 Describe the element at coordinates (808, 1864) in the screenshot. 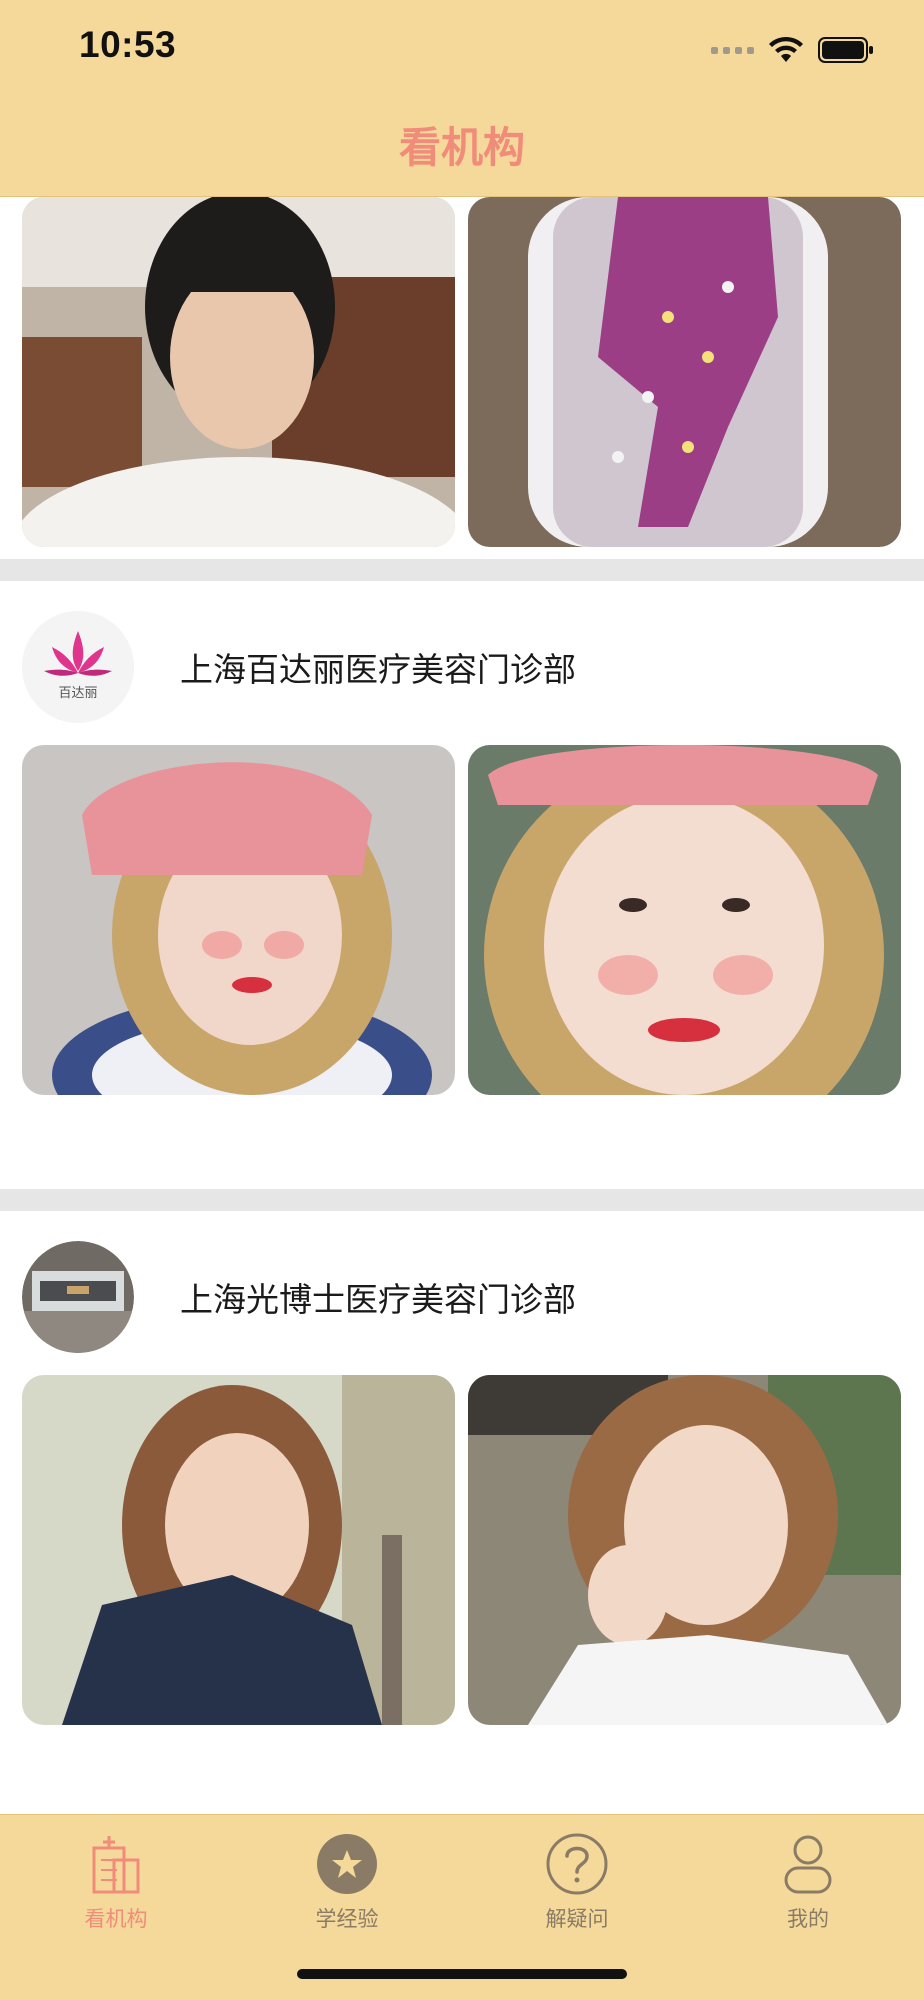

I see `person-icon` at that location.